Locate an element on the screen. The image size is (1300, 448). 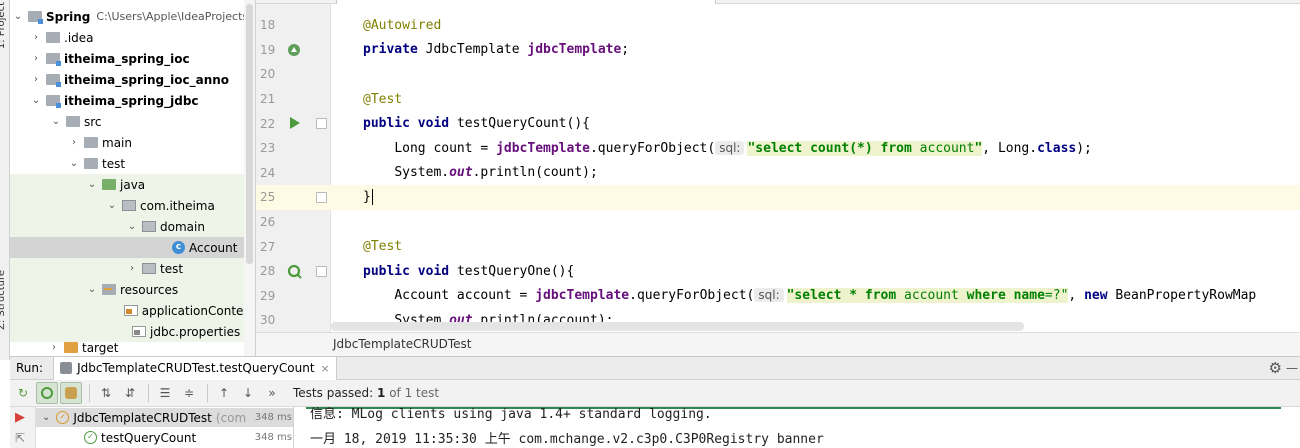
tree-item-com-itheima: ⌄ com.itheima is located at coordinates (132, 205).